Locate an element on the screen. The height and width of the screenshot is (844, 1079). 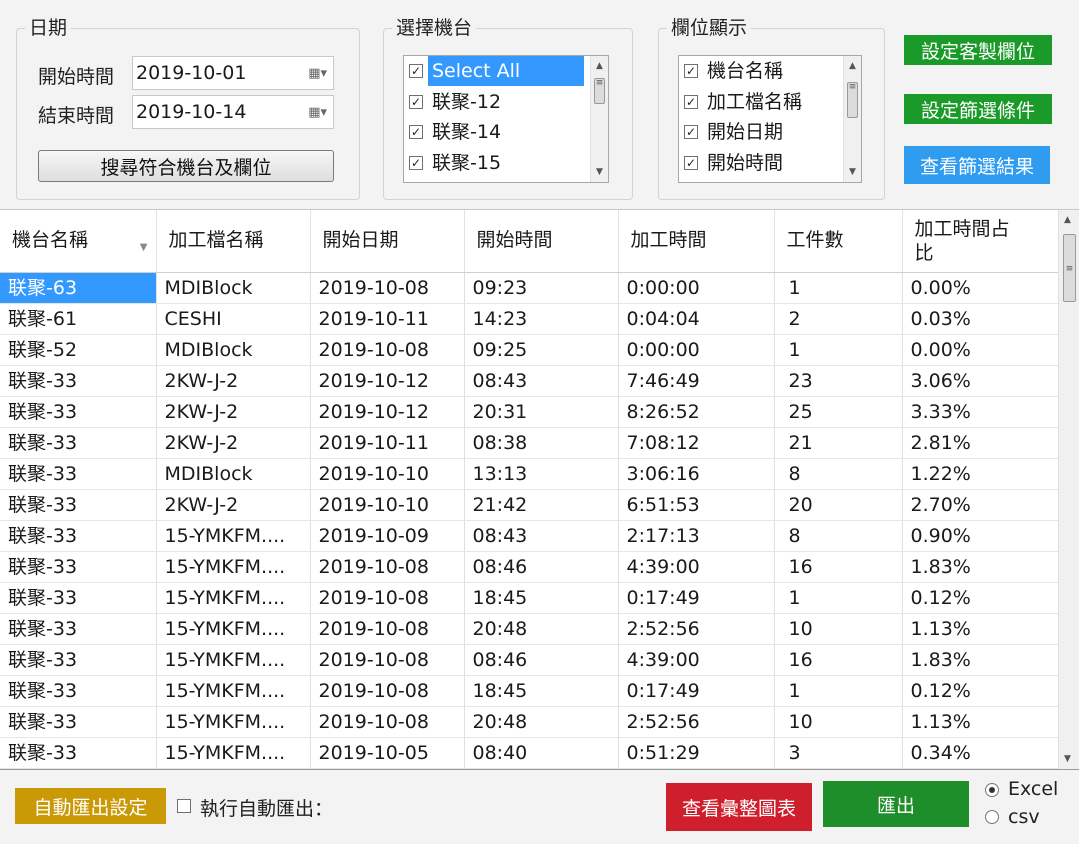
table-cell: 7:08:12 is located at coordinates (696, 443).